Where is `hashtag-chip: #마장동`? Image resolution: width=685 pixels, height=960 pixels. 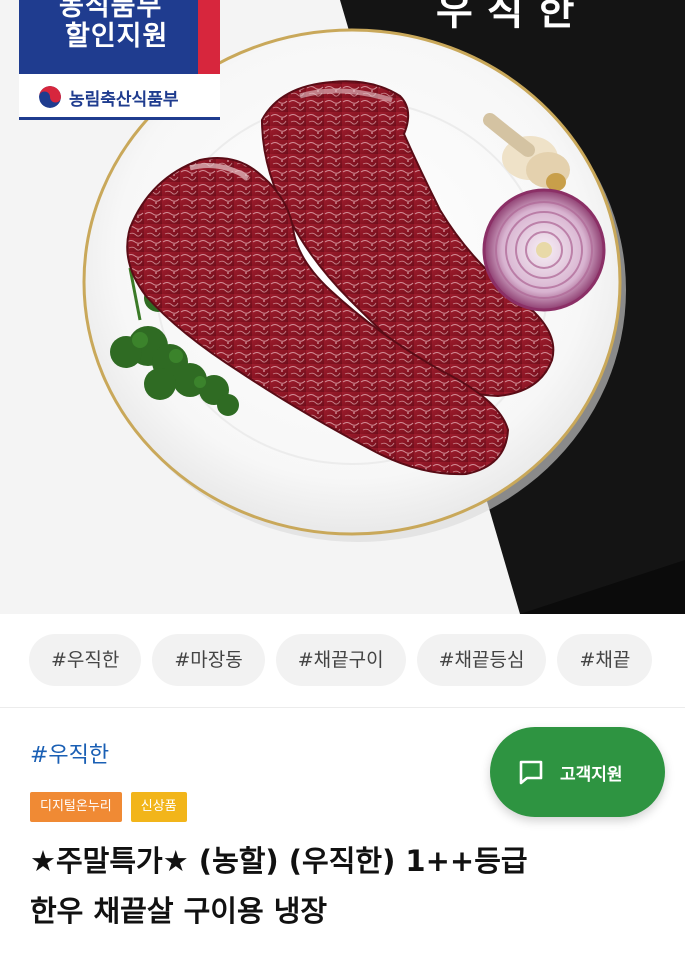
hashtag-chip: #마장동 is located at coordinates (208, 660).